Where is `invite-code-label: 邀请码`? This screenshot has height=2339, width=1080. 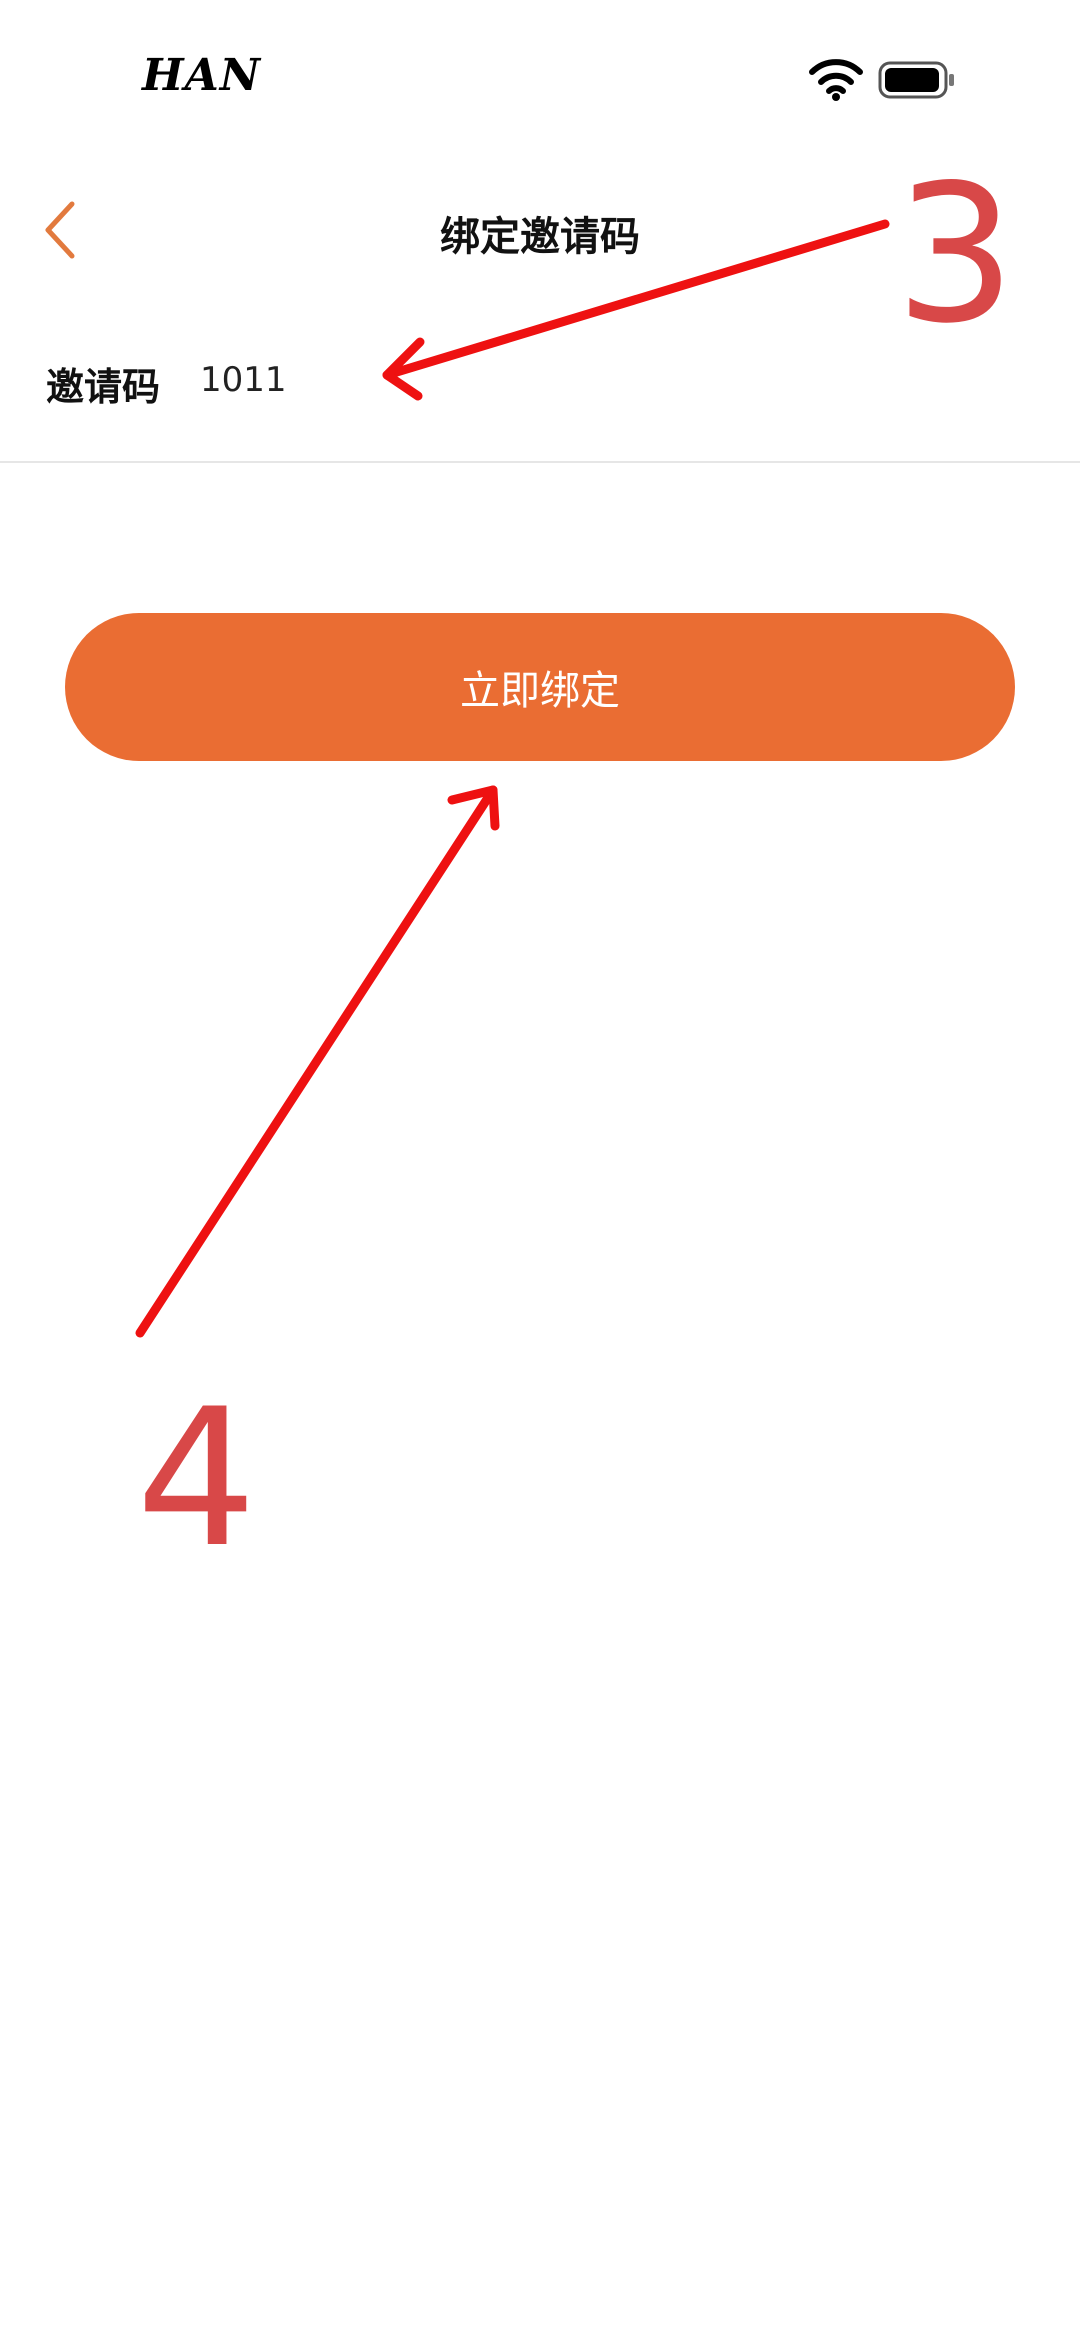 invite-code-label: 邀请码 is located at coordinates (103, 387).